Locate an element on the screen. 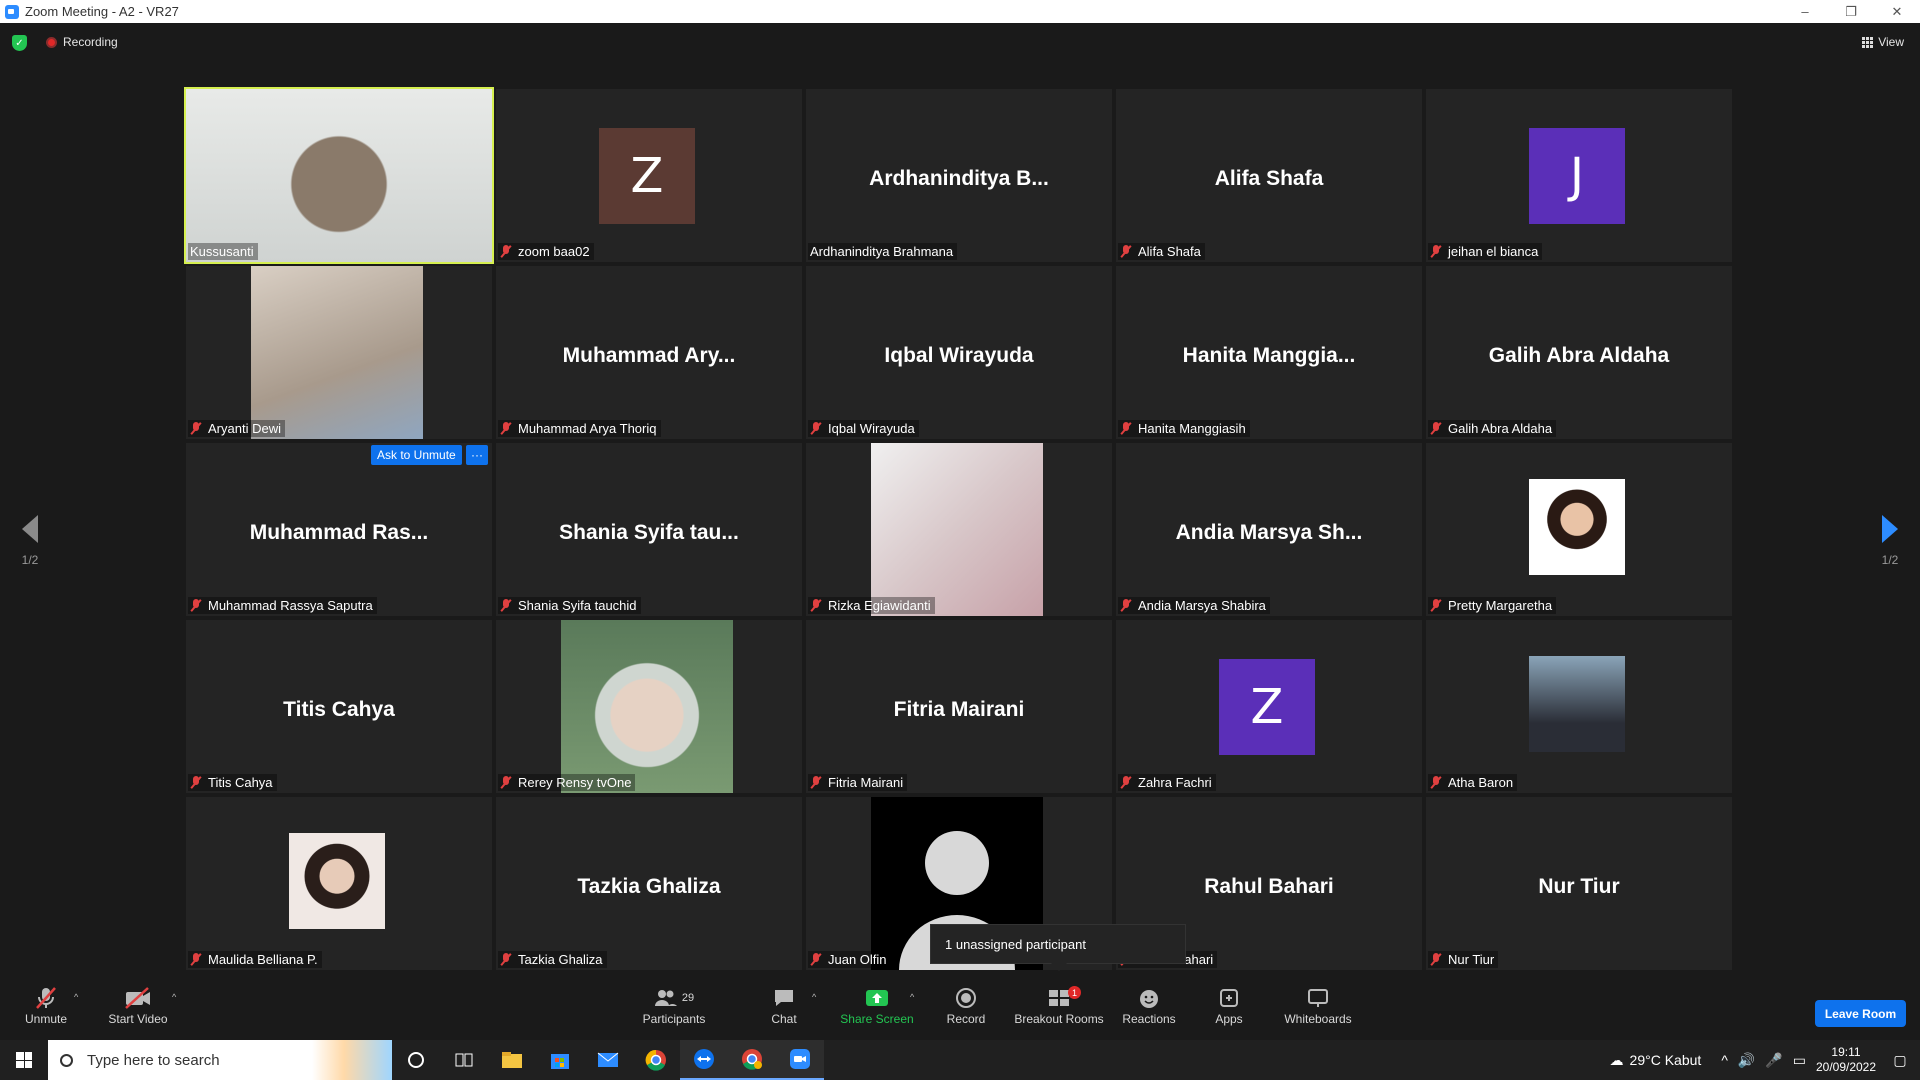 The width and height of the screenshot is (1920, 1080). participant-name: Juan Olfin is located at coordinates (857, 959).